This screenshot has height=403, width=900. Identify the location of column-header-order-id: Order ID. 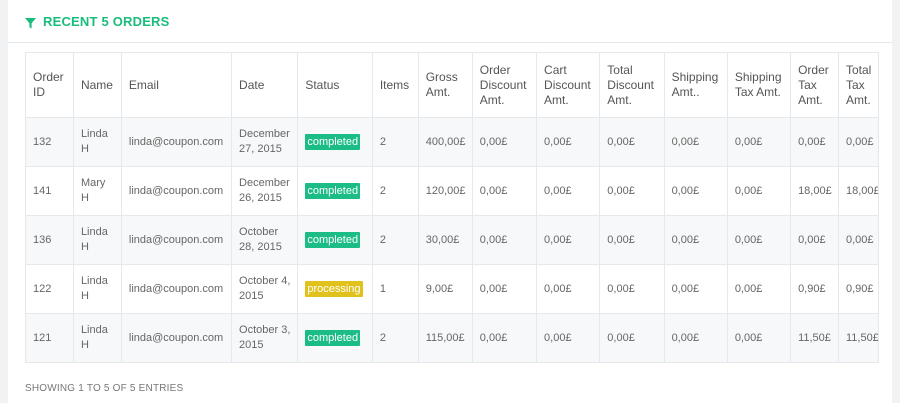
(49, 85).